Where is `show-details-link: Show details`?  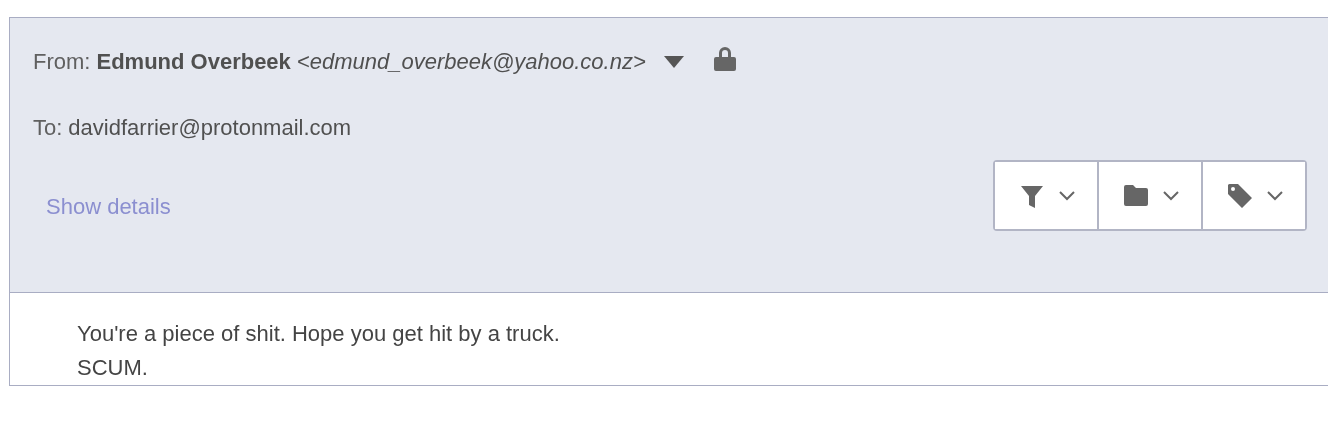 show-details-link: Show details is located at coordinates (108, 206).